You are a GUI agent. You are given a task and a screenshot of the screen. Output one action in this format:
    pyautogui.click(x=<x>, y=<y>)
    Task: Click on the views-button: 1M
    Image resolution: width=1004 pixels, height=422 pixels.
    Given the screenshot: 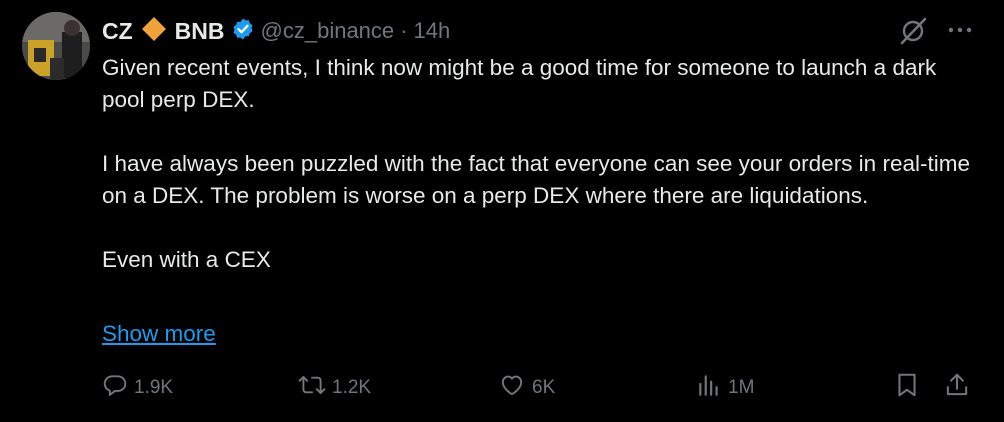 What is the action you would take?
    pyautogui.click(x=725, y=388)
    